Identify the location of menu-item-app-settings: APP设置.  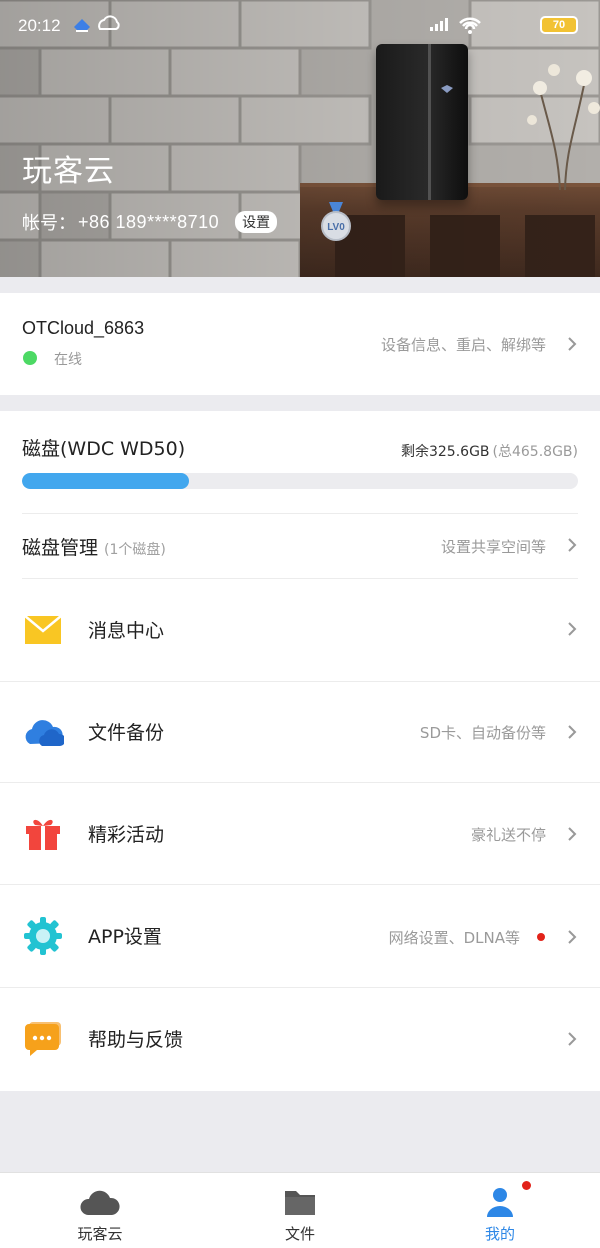
(125, 935).